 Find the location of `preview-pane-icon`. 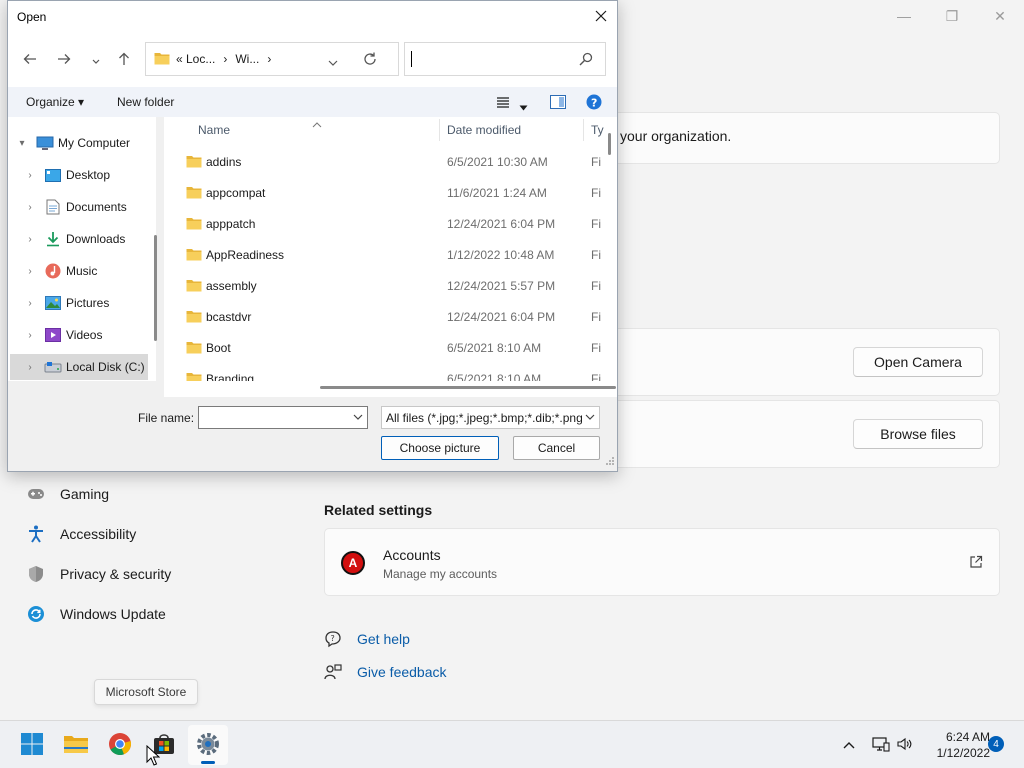

preview-pane-icon is located at coordinates (558, 103).